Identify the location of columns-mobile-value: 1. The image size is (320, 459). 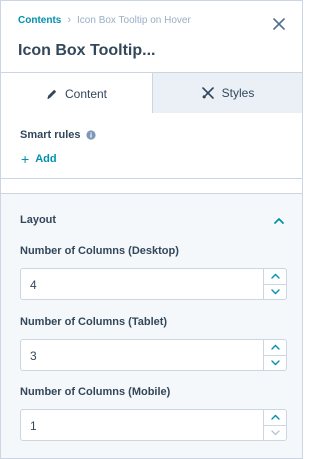
(33, 426).